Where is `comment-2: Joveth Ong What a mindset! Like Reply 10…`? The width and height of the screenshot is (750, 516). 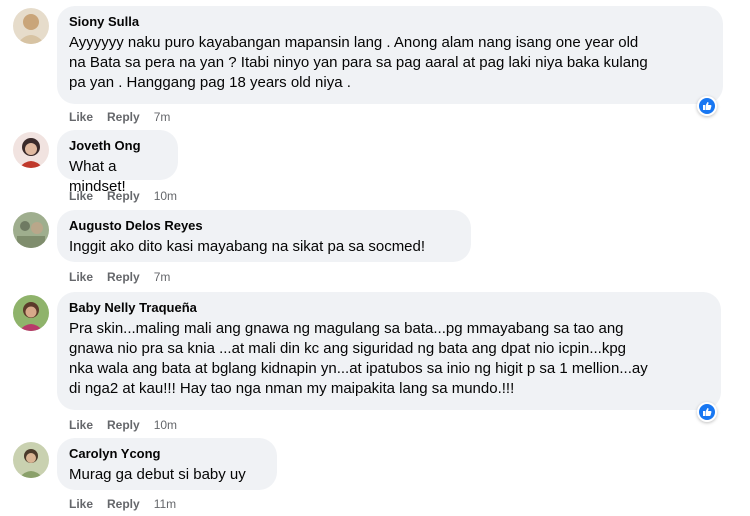 comment-2: Joveth Ong What a mindset! Like Reply 10… is located at coordinates (375, 168).